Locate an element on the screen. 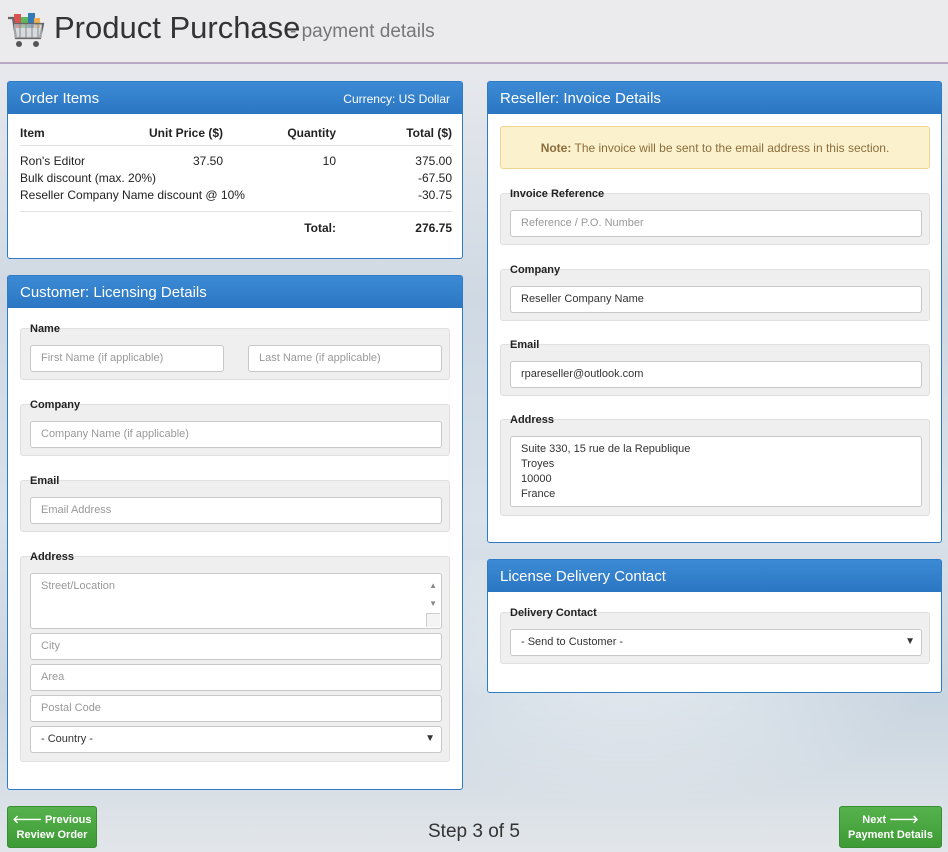  license-delivery-header: License Delivery Contact is located at coordinates (714, 576).